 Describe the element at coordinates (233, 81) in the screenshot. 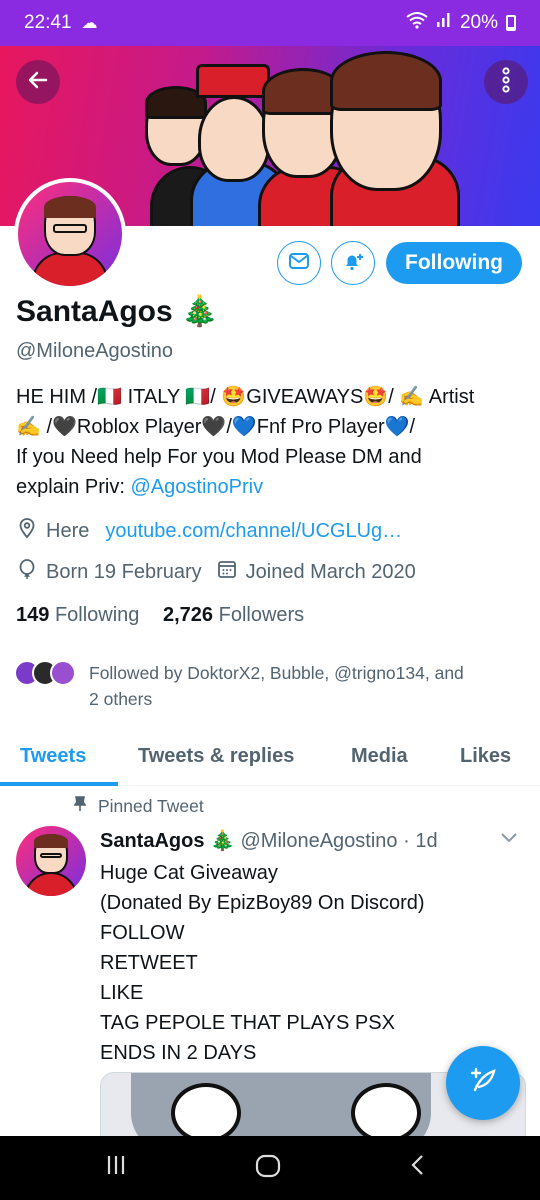

I see `banner-hat` at that location.